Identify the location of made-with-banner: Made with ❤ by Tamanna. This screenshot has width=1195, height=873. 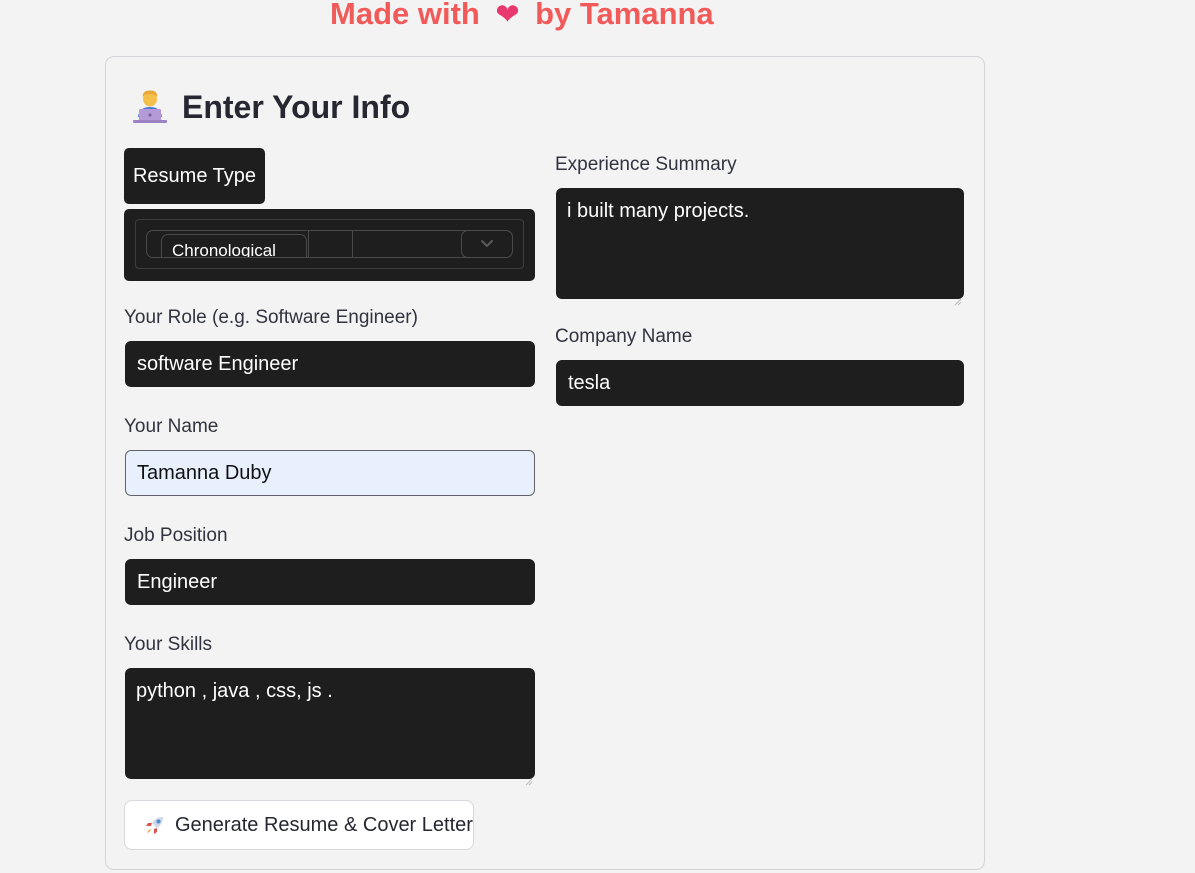
(522, 16).